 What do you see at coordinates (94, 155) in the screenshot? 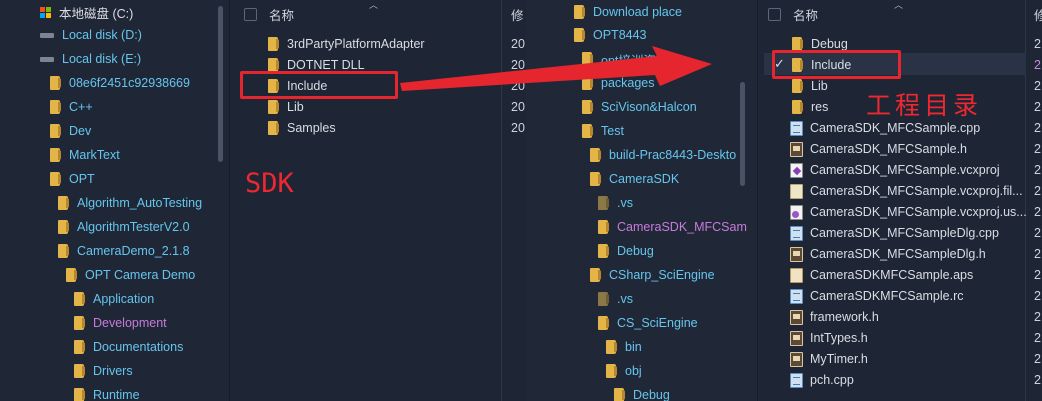
I see `nav-item-label: MarkText` at bounding box center [94, 155].